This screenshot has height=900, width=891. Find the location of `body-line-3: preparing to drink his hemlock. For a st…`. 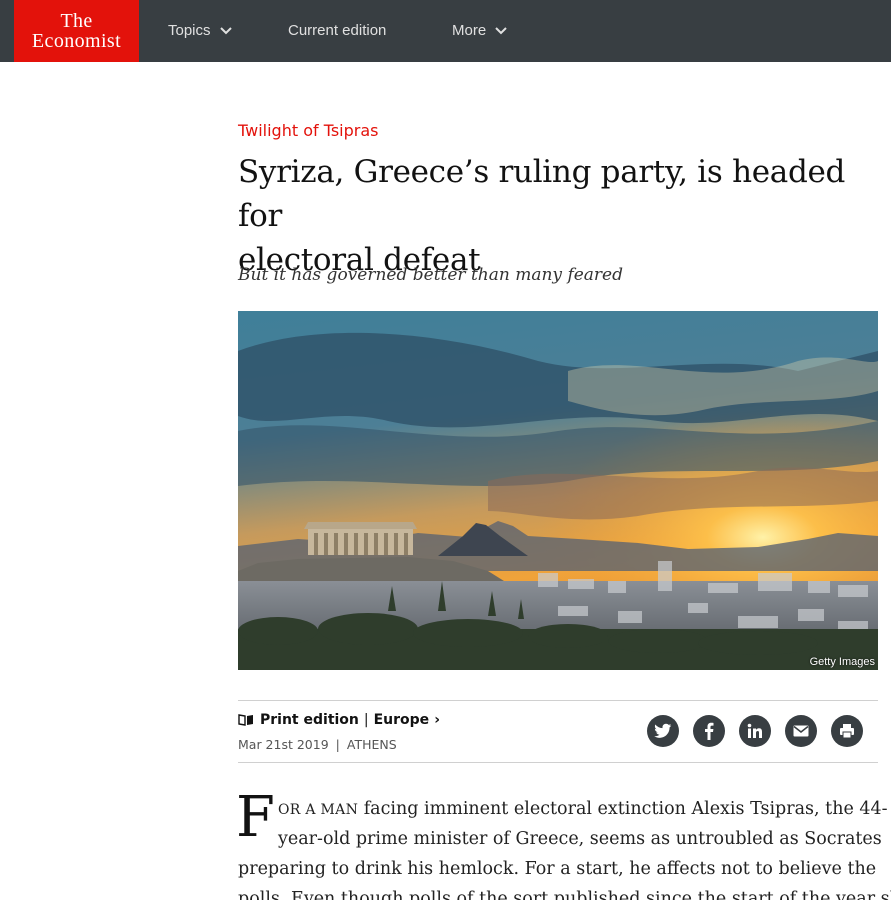

body-line-3: preparing to drink his hemlock. For a st… is located at coordinates (557, 869).